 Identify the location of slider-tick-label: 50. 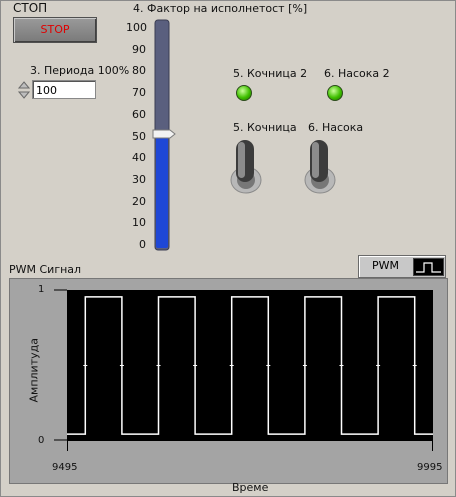
(139, 136).